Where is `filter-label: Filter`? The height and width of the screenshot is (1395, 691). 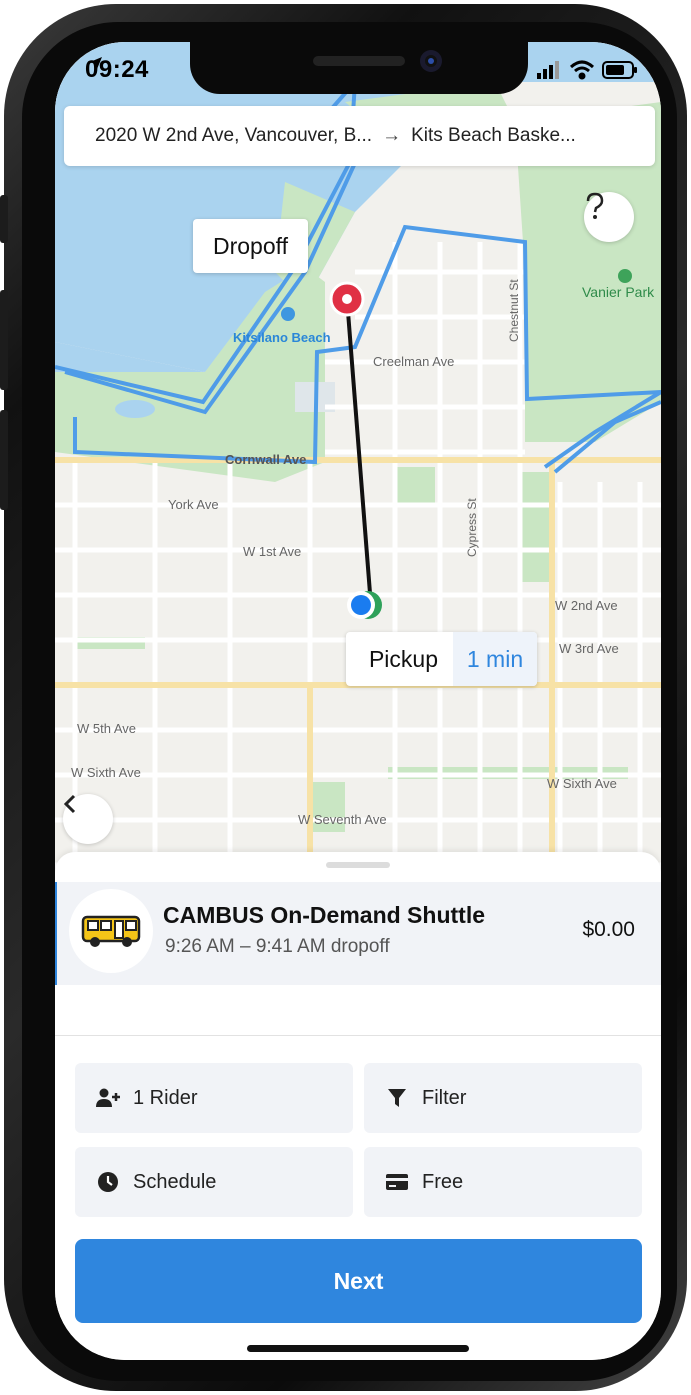 filter-label: Filter is located at coordinates (444, 1097).